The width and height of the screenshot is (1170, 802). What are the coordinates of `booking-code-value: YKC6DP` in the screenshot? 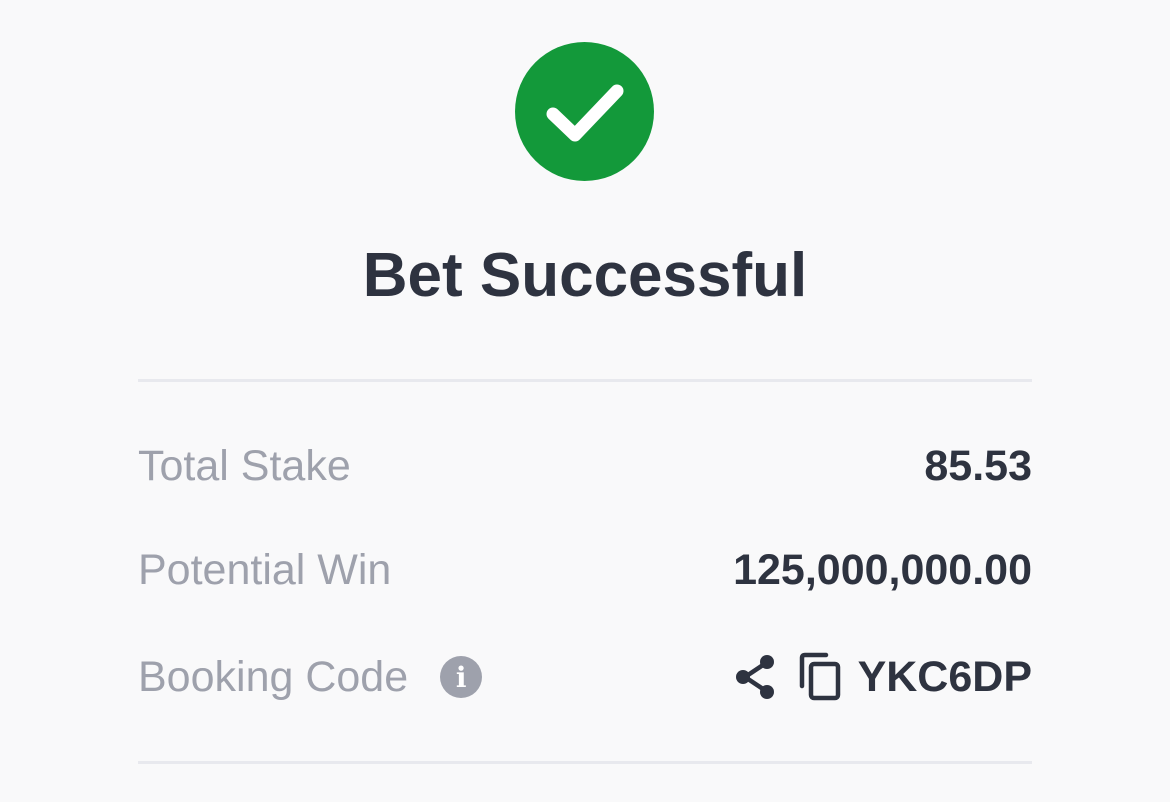 It's located at (945, 677).